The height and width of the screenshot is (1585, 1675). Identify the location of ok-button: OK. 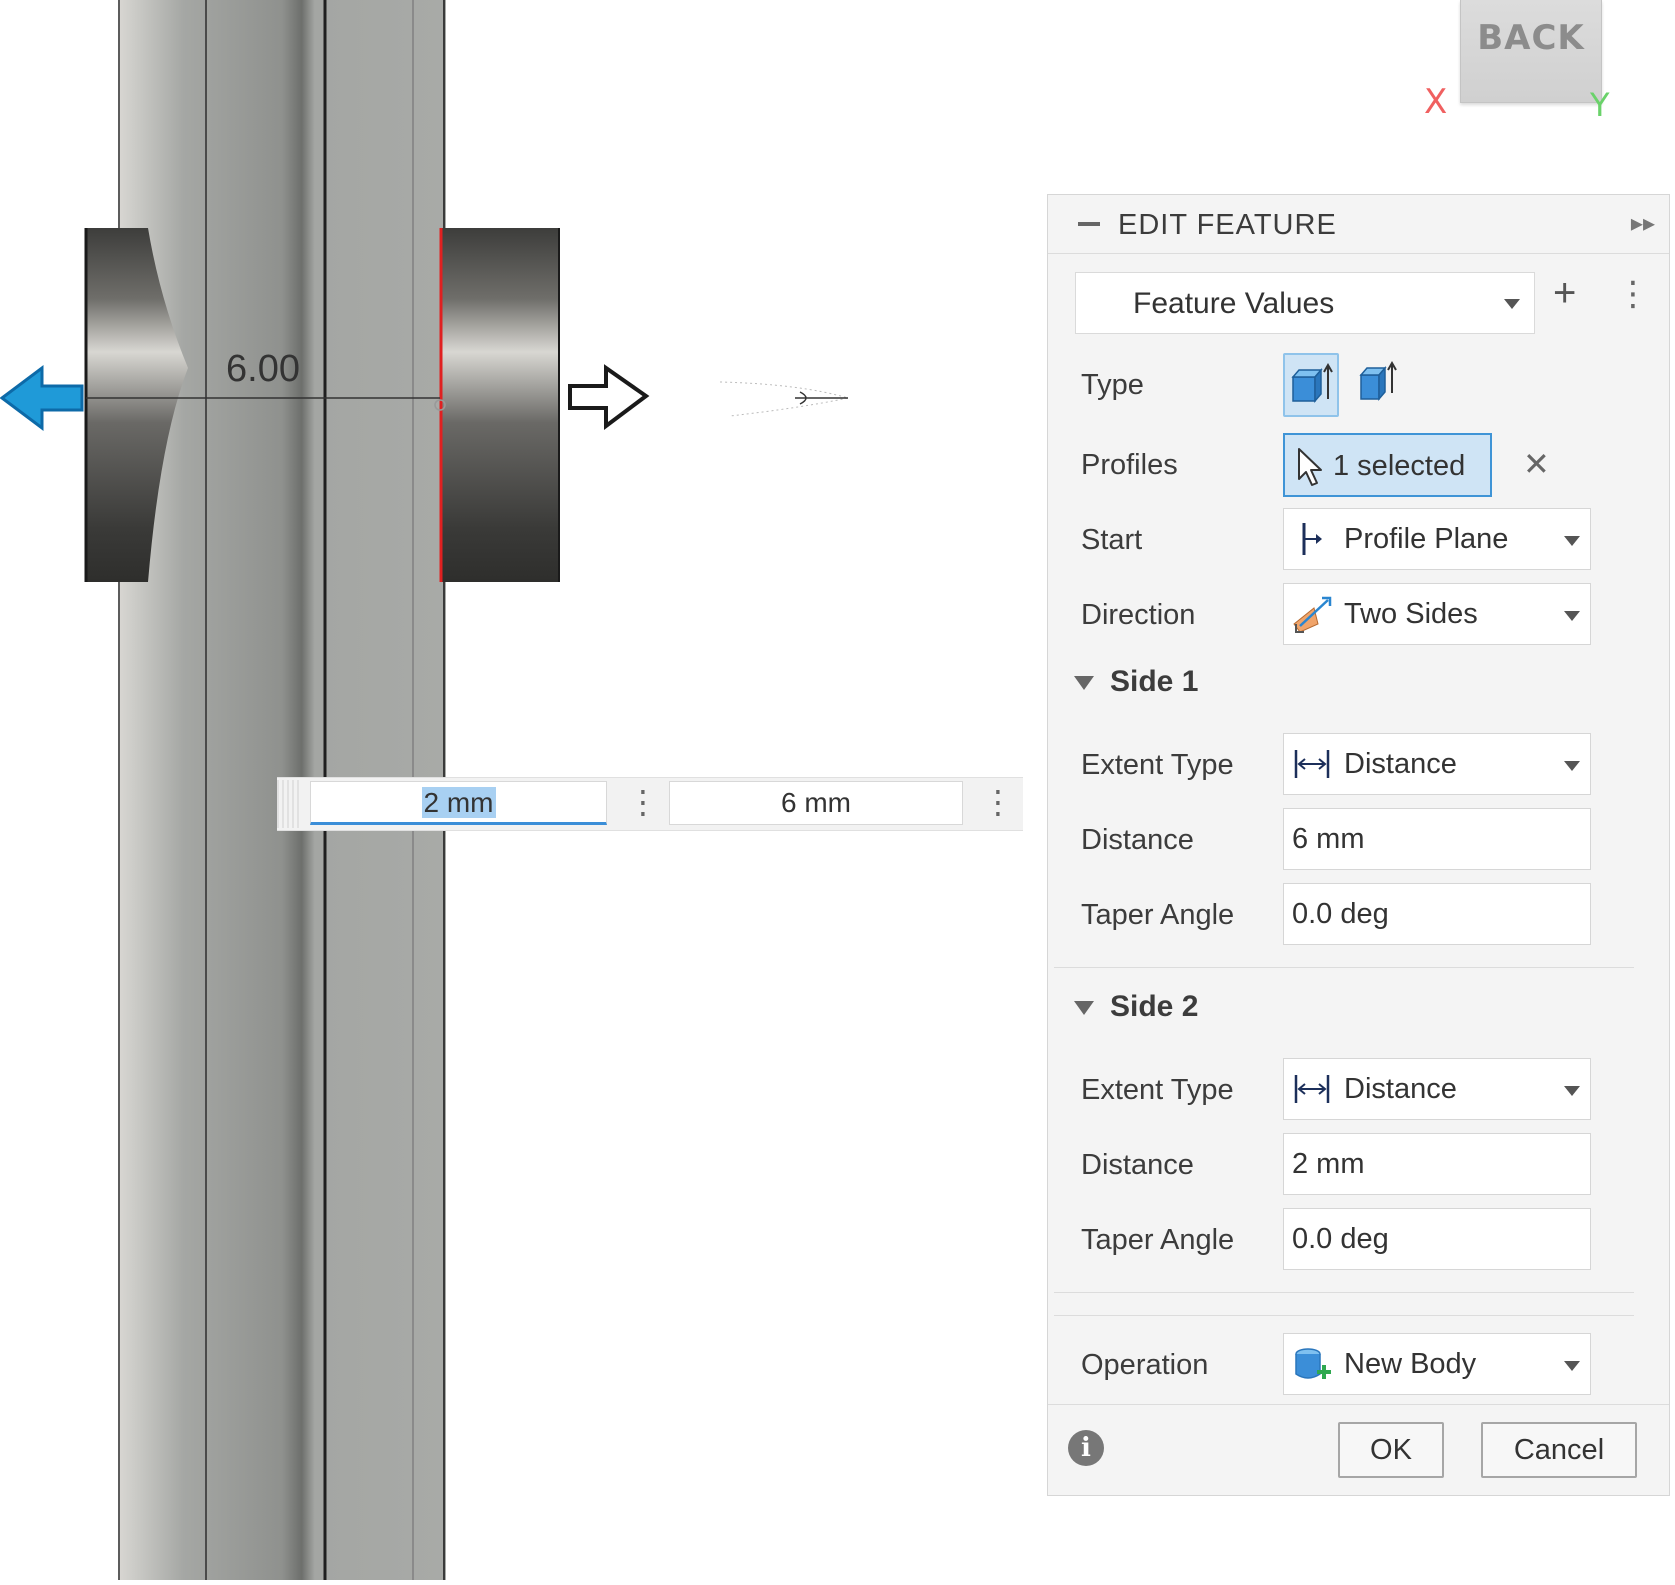
(1391, 1450).